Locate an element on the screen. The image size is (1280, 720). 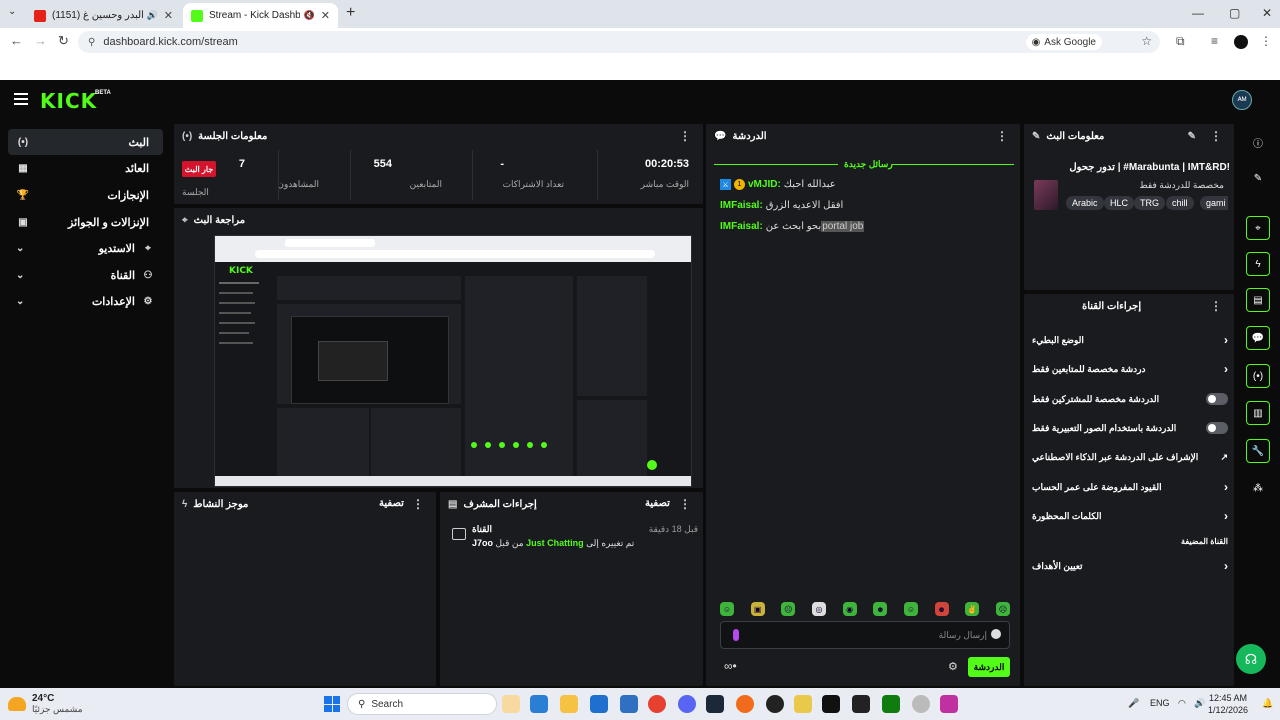
new-tab-button: + is located at coordinates (350, 13).